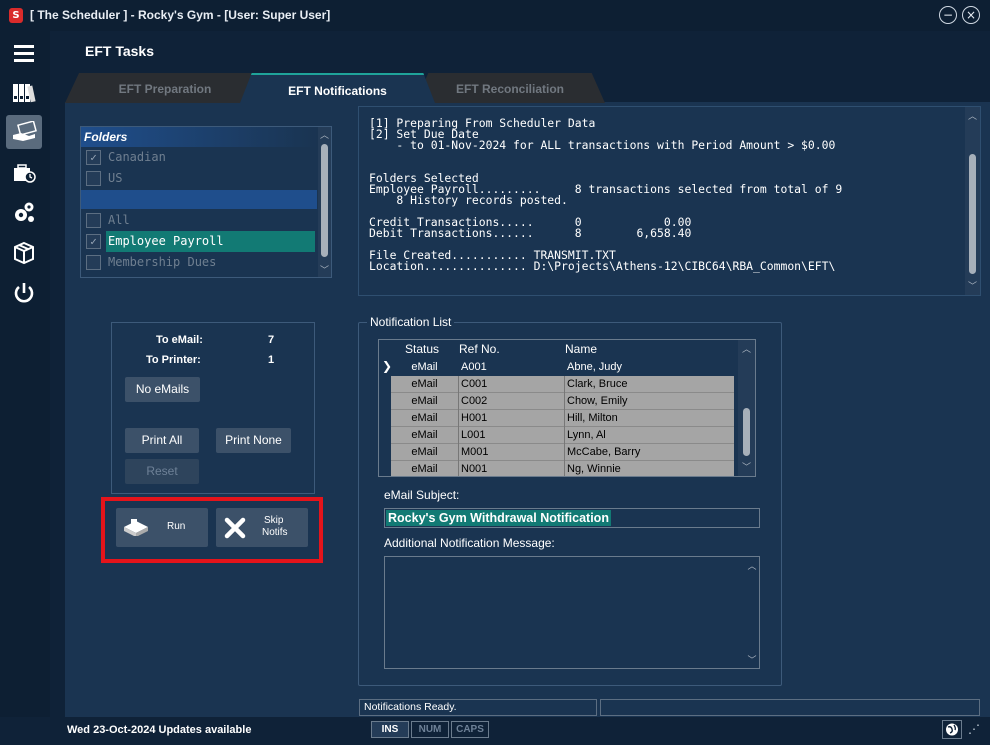 This screenshot has width=990, height=745. What do you see at coordinates (199, 157) in the screenshot?
I see `folder-item-canadian: ✓ Canadian` at bounding box center [199, 157].